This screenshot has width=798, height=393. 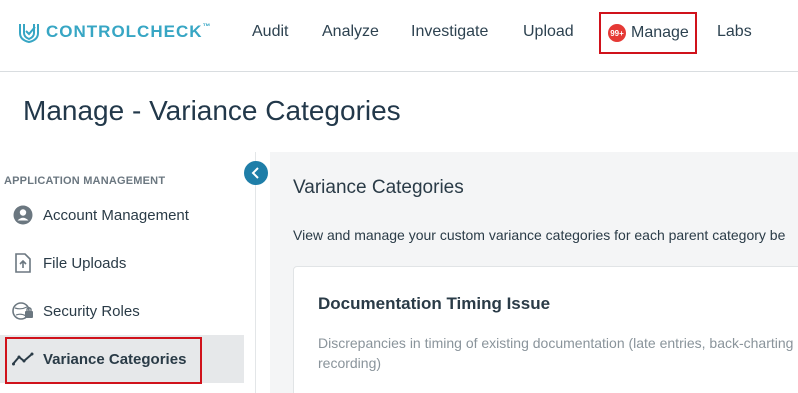 I want to click on nav-manage: 99+ Manage, so click(x=648, y=33).